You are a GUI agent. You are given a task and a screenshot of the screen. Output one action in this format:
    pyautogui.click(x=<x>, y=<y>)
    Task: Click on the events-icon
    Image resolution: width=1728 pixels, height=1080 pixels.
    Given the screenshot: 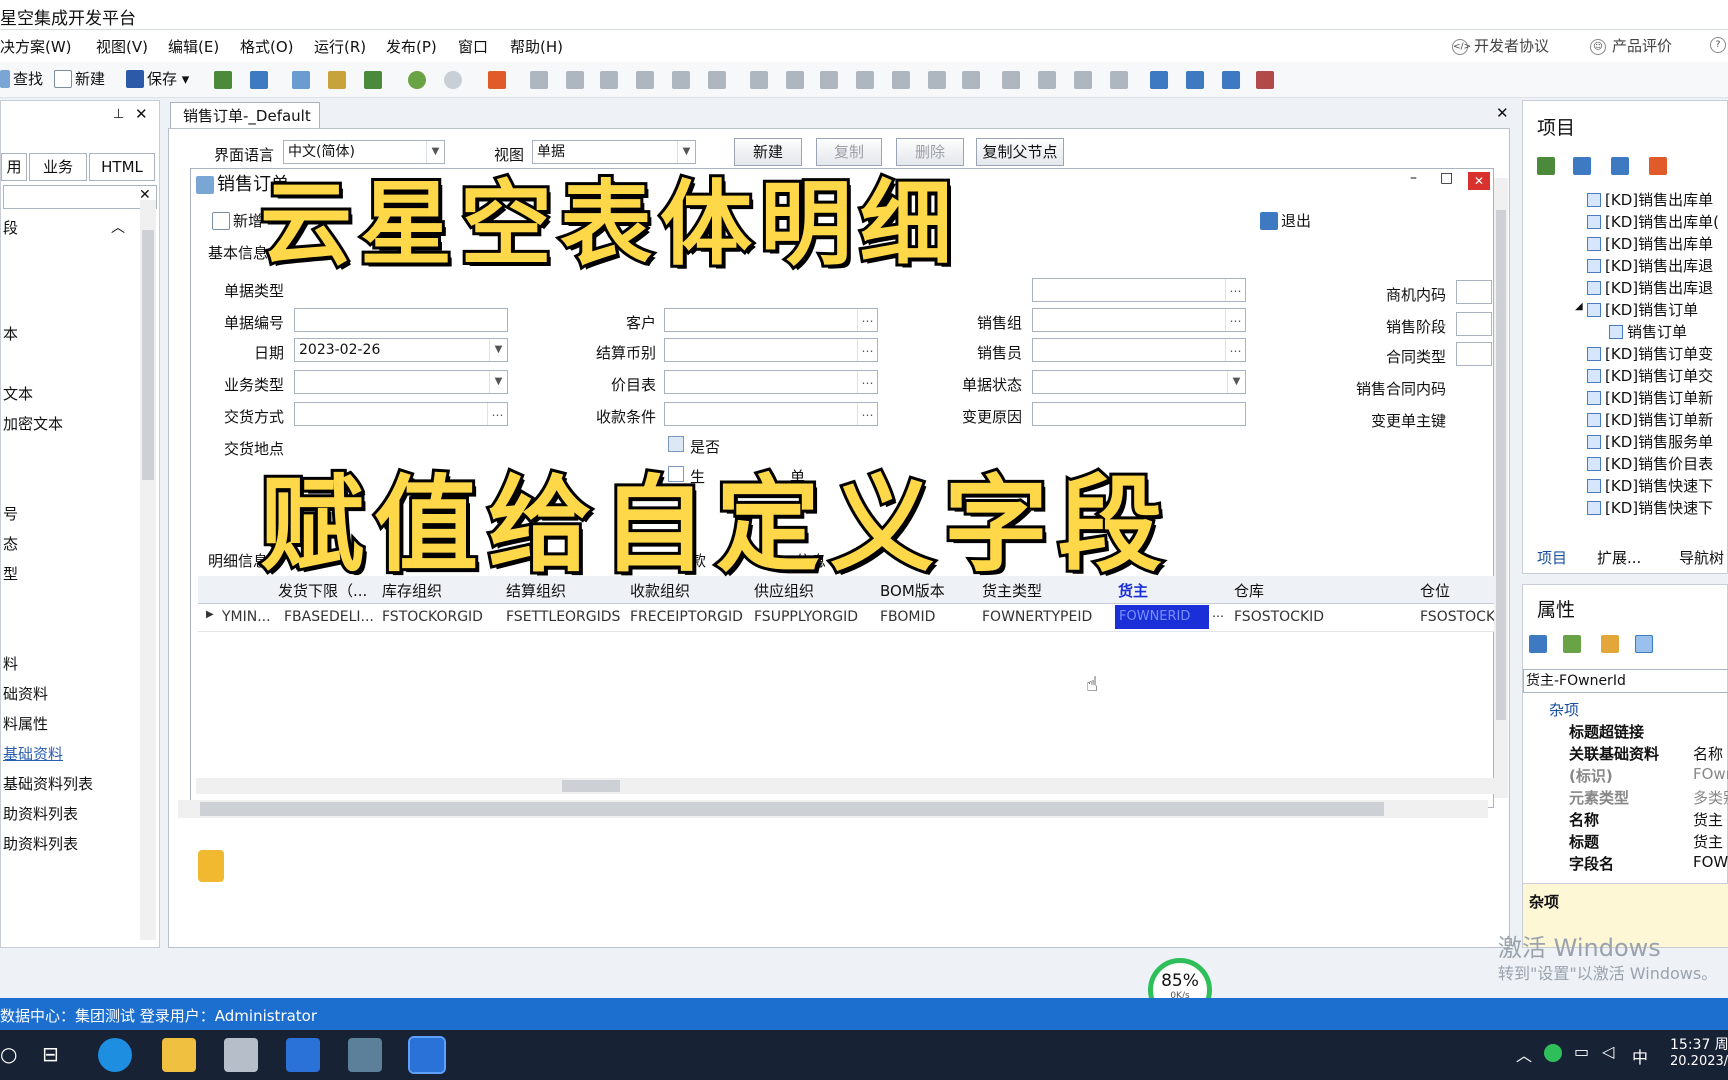 What is the action you would take?
    pyautogui.click(x=1644, y=644)
    